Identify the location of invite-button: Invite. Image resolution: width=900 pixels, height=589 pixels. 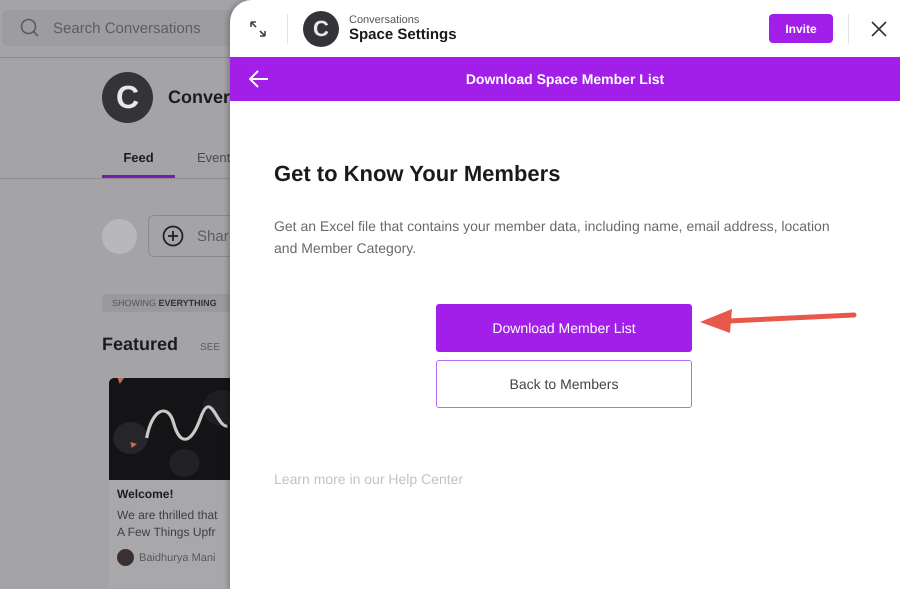
(801, 28).